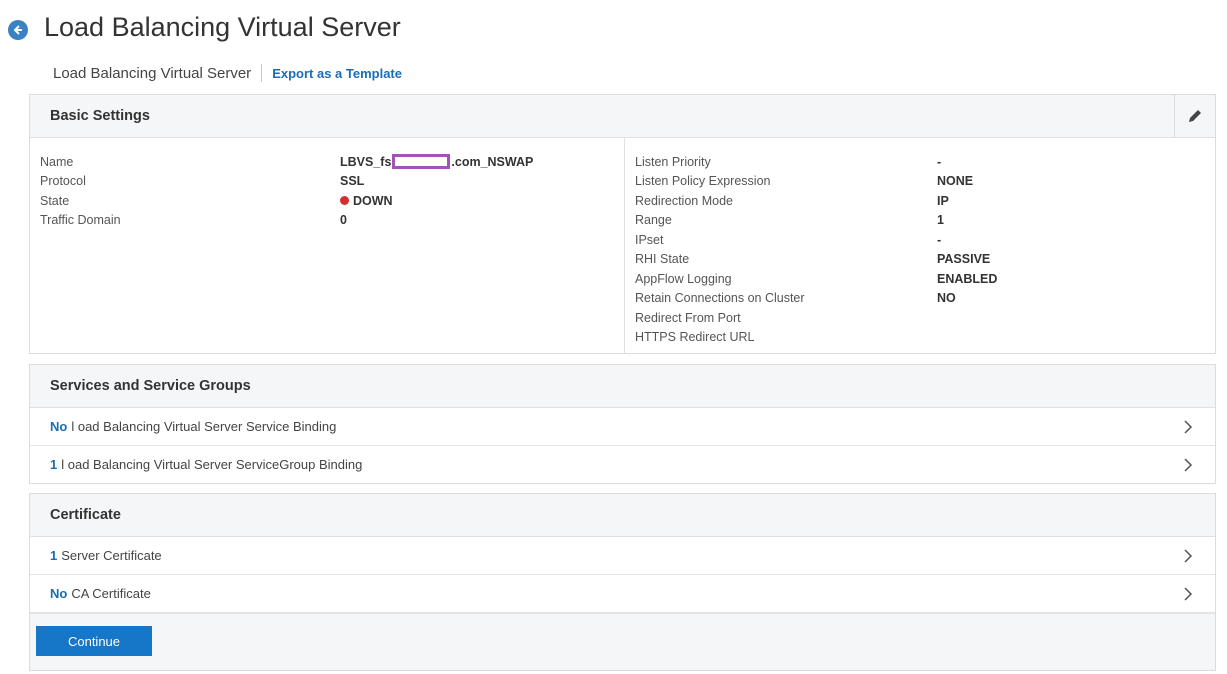  What do you see at coordinates (94, 641) in the screenshot?
I see `continue-button: Continue` at bounding box center [94, 641].